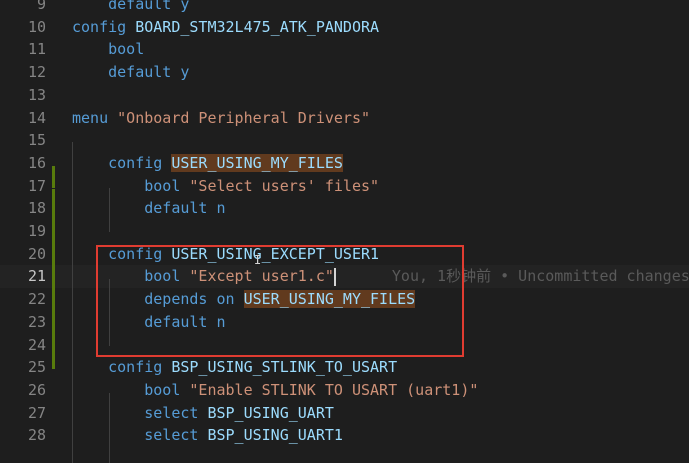 This screenshot has width=689, height=463. Describe the element at coordinates (284, 367) in the screenshot. I see `code-token: BSP_USING_STLINK_TO_USART` at that location.